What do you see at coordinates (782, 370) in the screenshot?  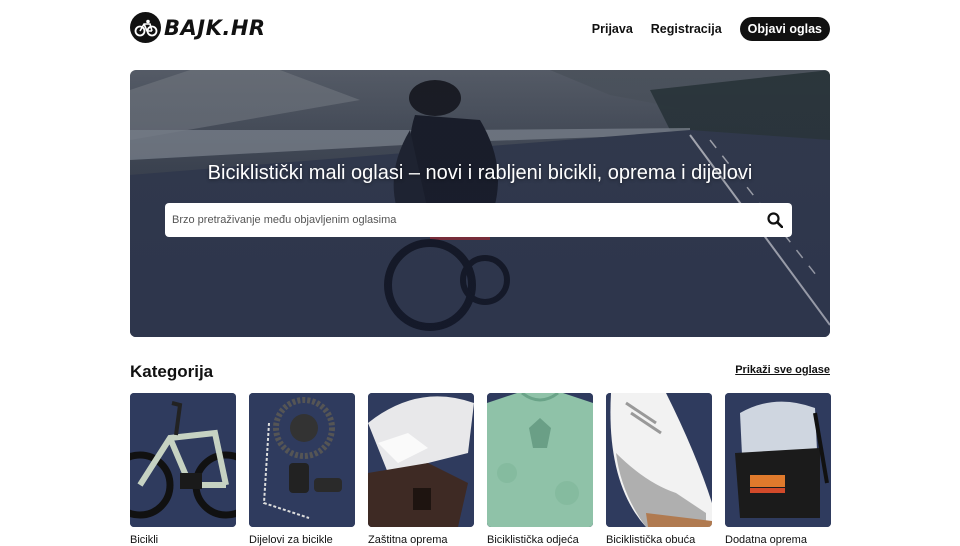 I see `show-all-ads-link: Prikaži sve oglase` at bounding box center [782, 370].